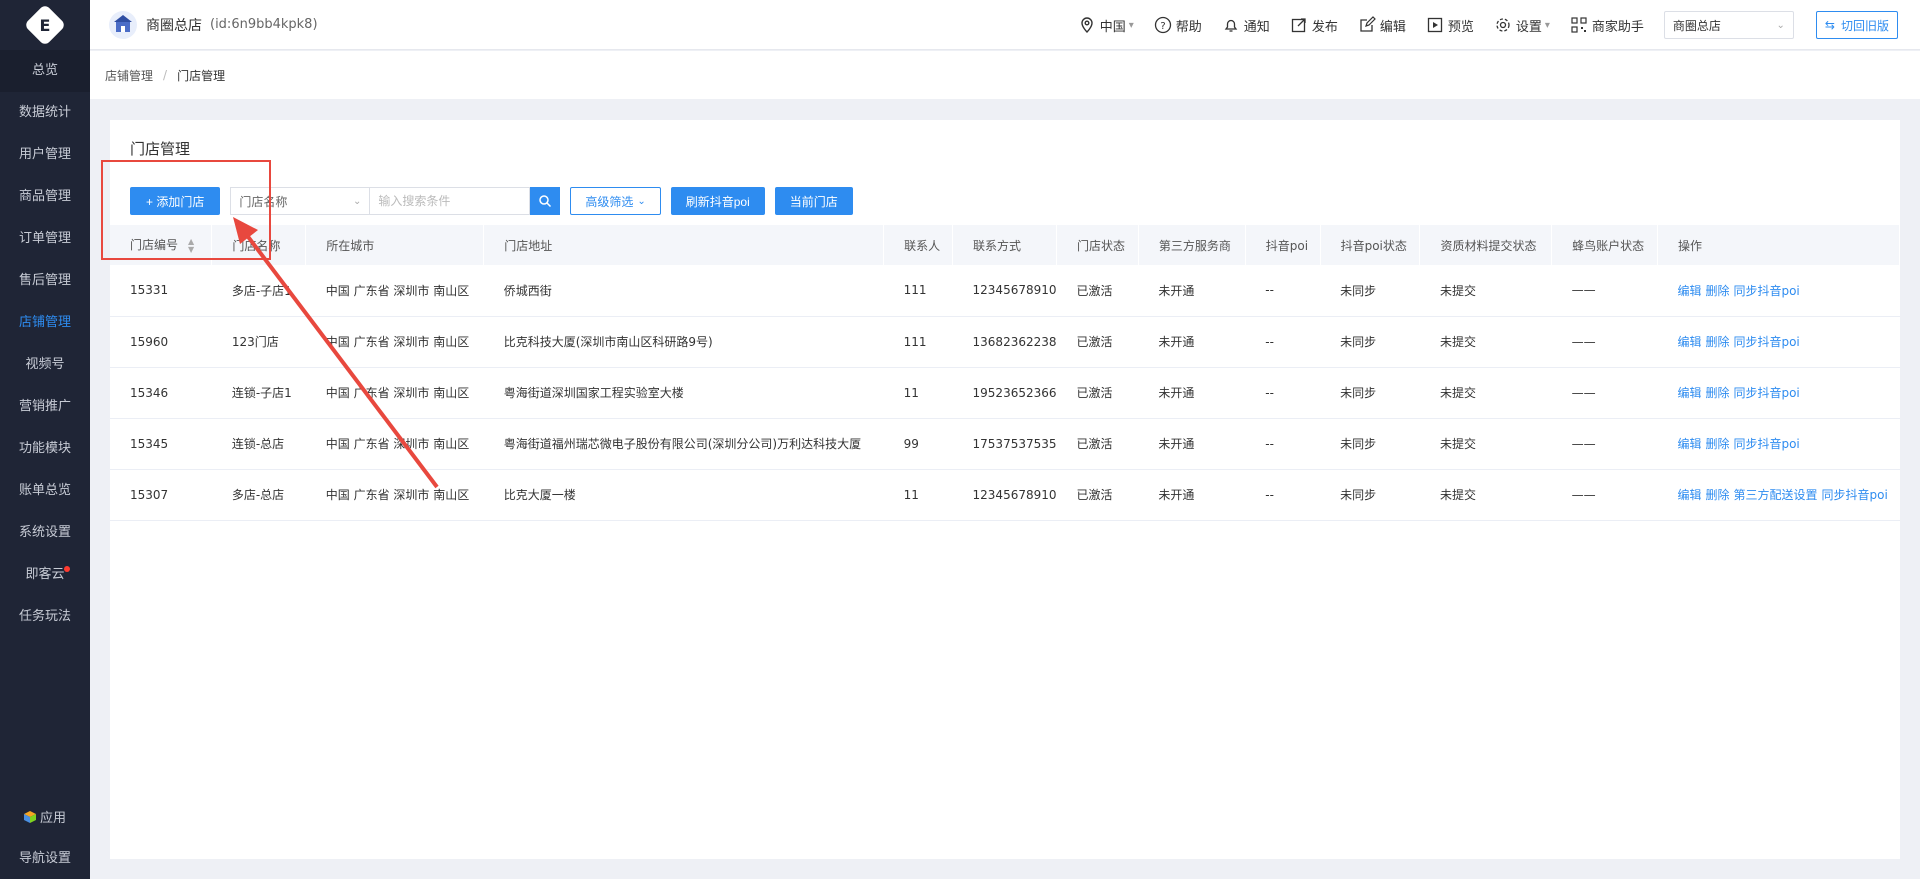  I want to click on sidebar-item: 用户管理, so click(45, 155).